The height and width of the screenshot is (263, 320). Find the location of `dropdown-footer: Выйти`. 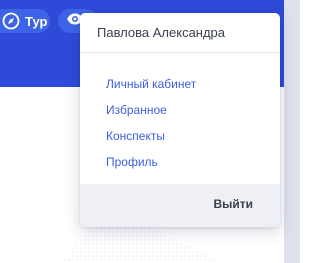

dropdown-footer: Выйти is located at coordinates (180, 205).